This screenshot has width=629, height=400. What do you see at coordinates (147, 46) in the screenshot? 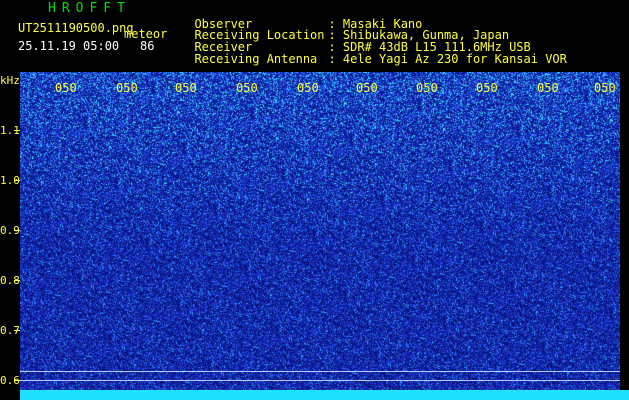
I see `meteor-count: 86` at bounding box center [147, 46].